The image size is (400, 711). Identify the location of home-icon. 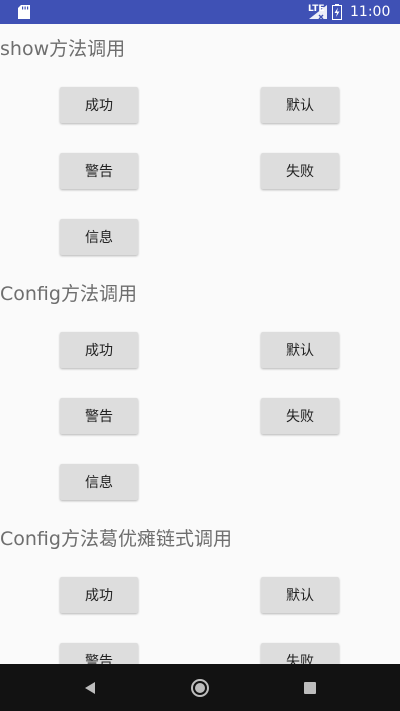
(200, 687).